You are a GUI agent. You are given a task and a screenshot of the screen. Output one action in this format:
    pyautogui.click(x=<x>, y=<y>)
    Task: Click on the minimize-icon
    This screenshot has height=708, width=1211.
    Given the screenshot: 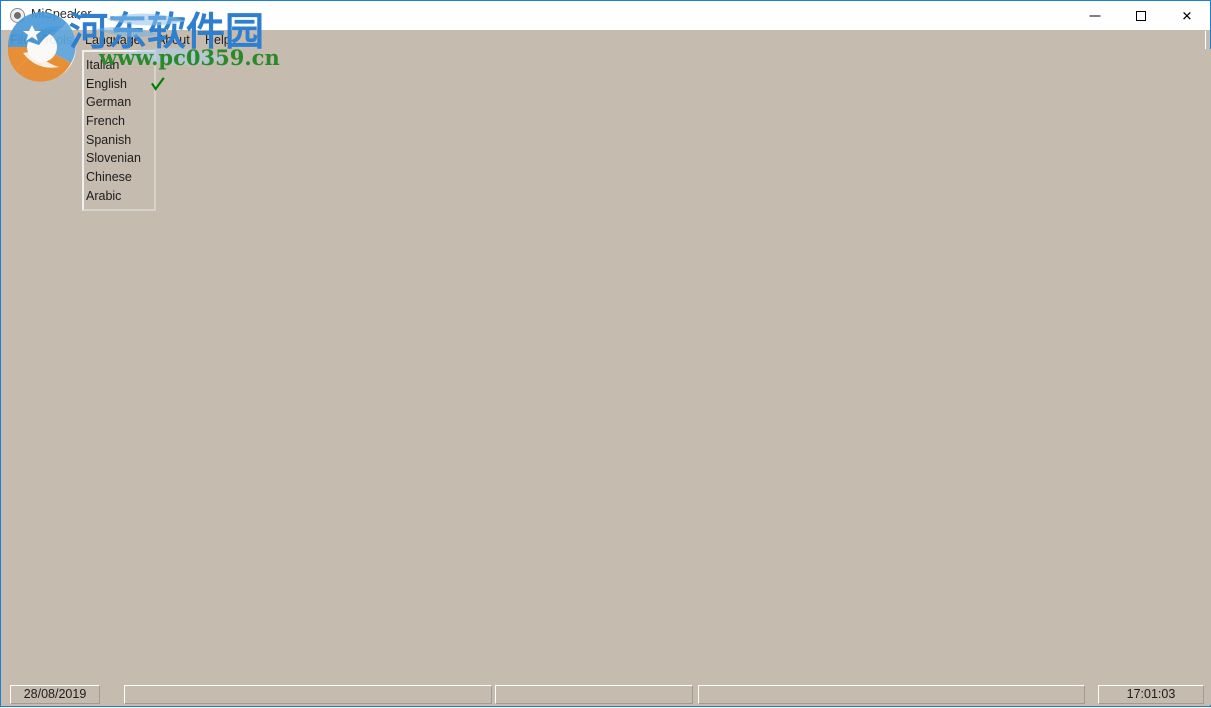 What is the action you would take?
    pyautogui.click(x=1095, y=15)
    